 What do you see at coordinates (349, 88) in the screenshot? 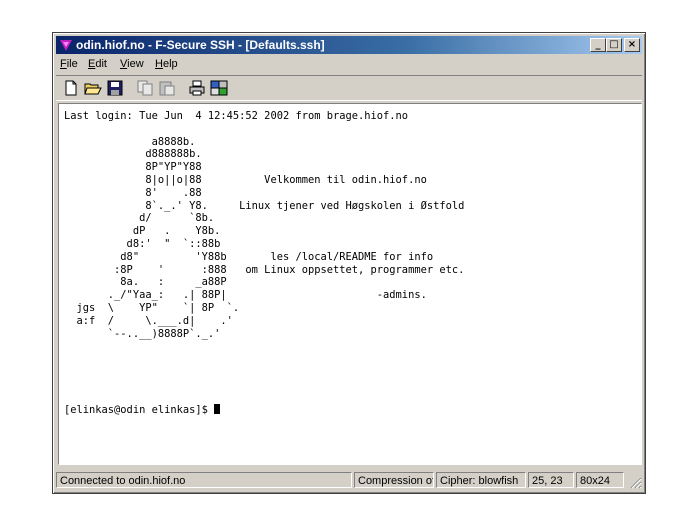
I see `toolbar` at bounding box center [349, 88].